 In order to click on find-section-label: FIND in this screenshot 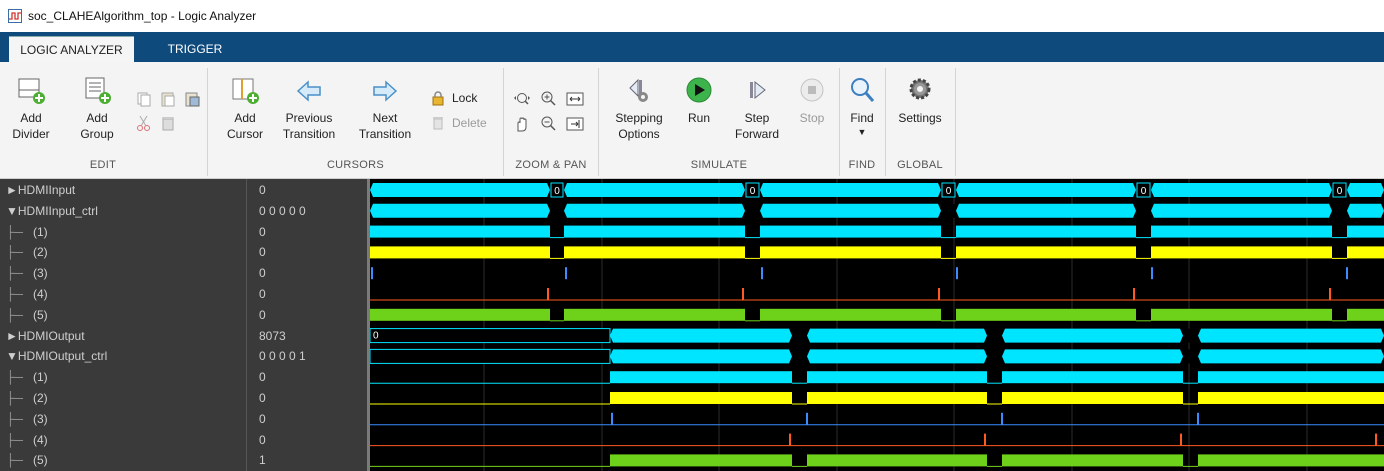, I will do `click(862, 165)`.